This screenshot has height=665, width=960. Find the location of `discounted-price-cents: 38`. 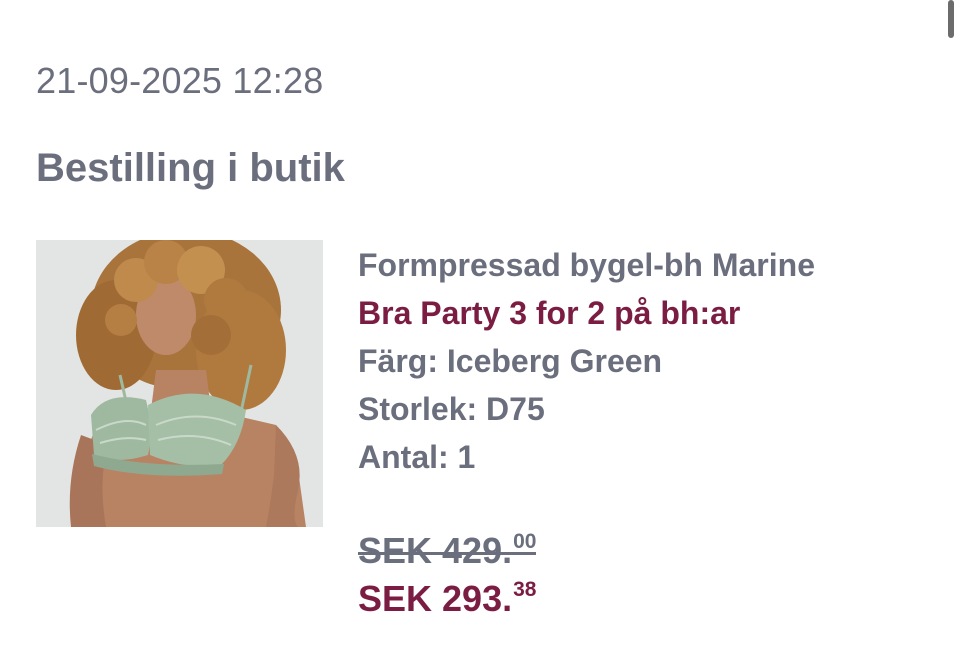

discounted-price-cents: 38 is located at coordinates (525, 589).